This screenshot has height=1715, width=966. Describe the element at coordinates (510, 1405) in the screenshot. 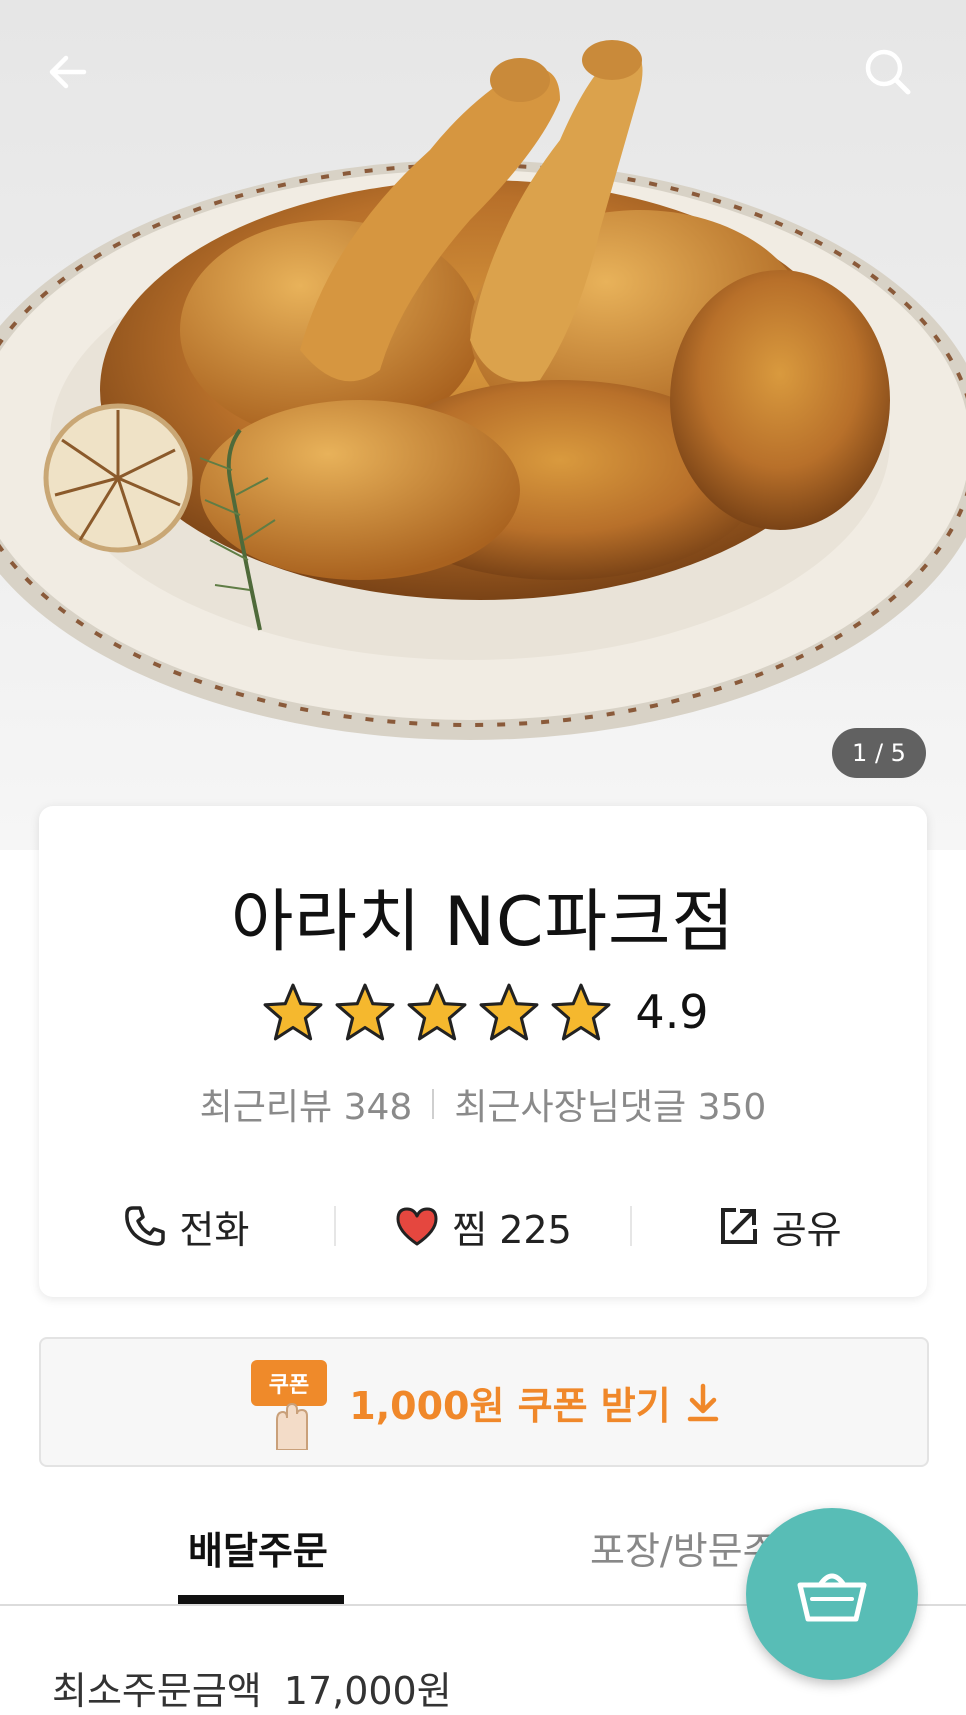

I see `coupon-label: 1,000원 쿠폰 받기` at that location.